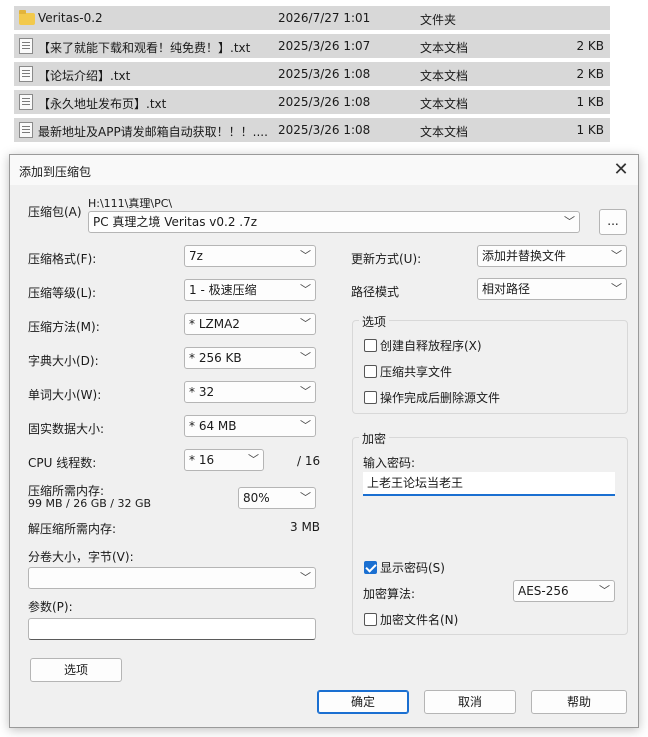  Describe the element at coordinates (256, 498) in the screenshot. I see `memory-percent-value: 80%` at that location.